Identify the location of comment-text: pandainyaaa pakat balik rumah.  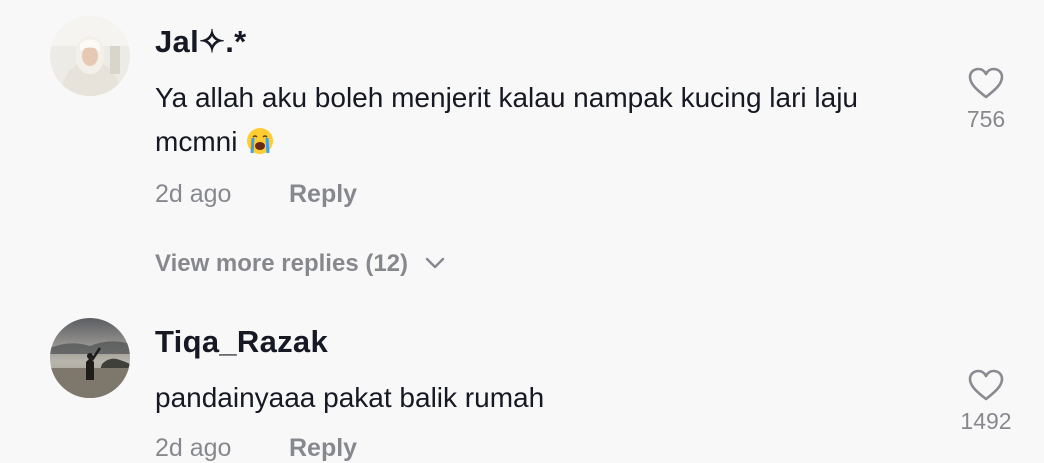
(535, 398).